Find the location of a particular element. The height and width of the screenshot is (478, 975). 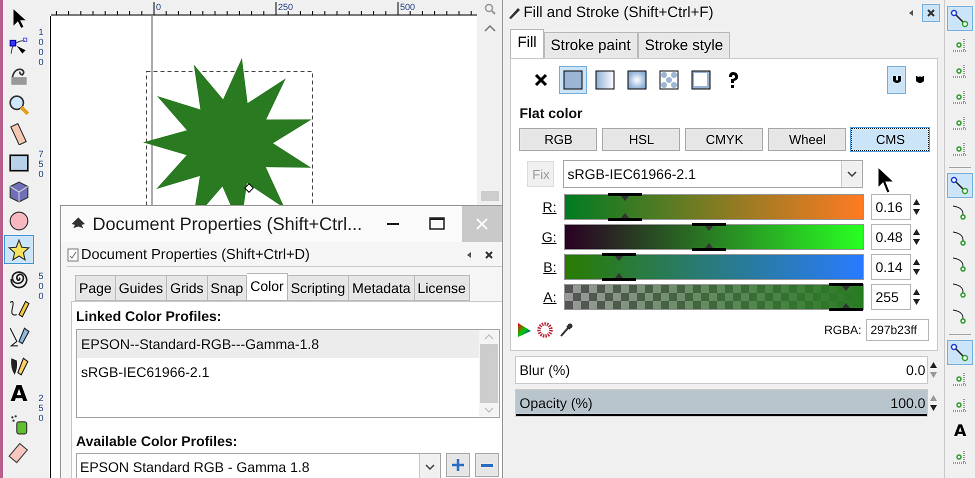

section-heading: Linked Color Profiles: is located at coordinates (149, 316).